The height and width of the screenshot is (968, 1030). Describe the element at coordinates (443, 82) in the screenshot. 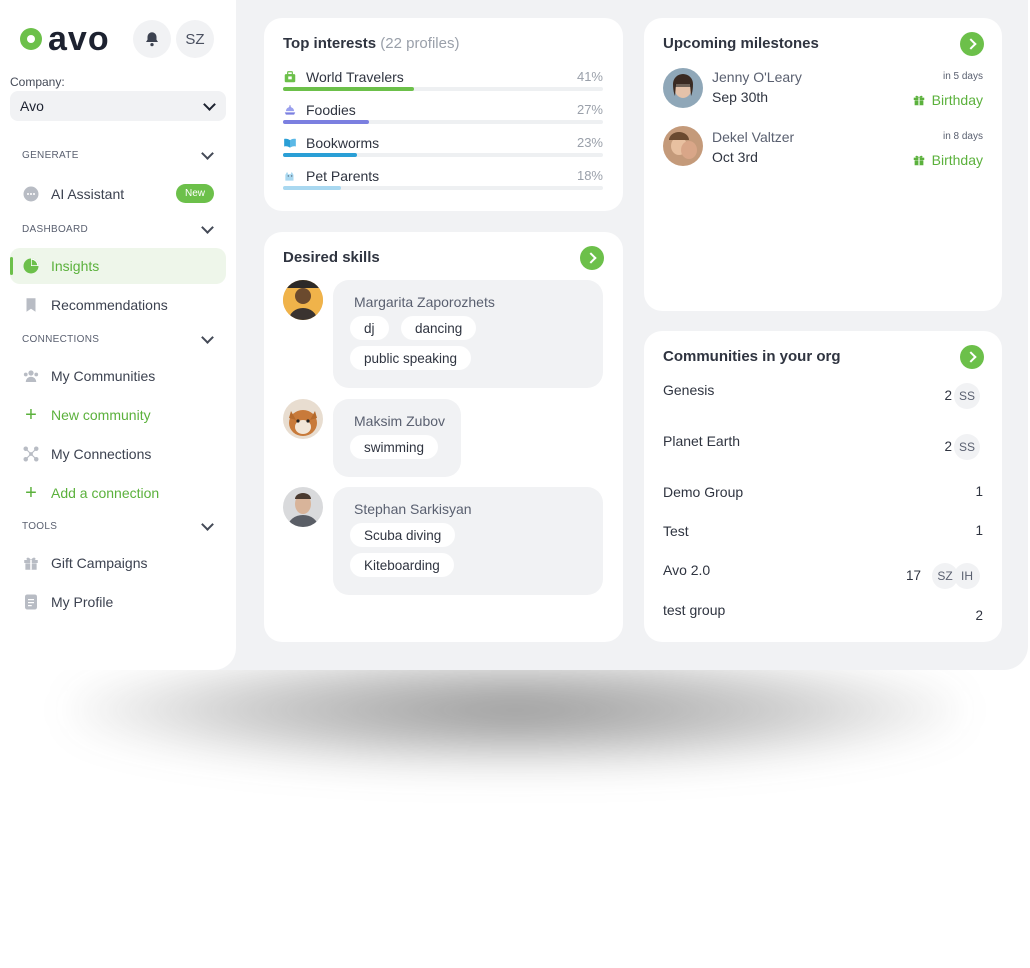

I see `interest-row: World Travelers 41%` at that location.